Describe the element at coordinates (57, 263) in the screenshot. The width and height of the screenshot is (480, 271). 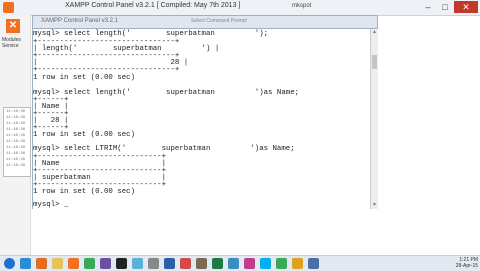
I see `folder-icon` at that location.